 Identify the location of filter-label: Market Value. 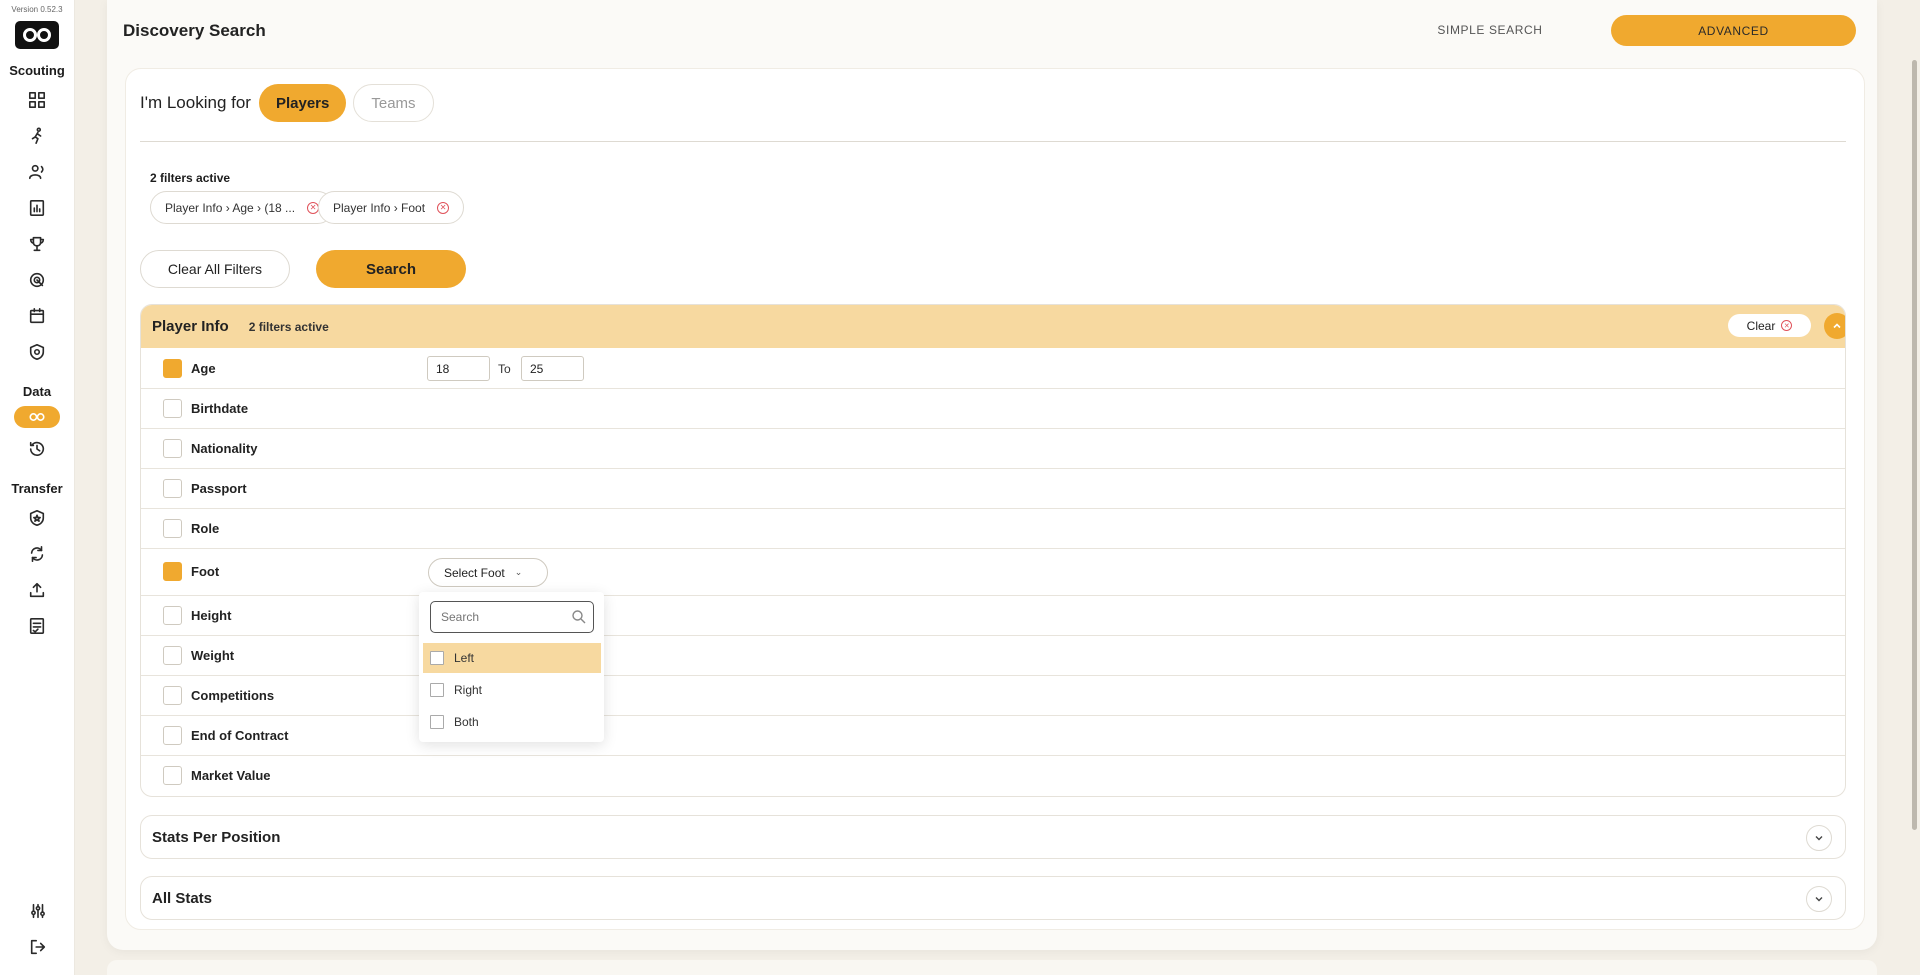
(231, 775).